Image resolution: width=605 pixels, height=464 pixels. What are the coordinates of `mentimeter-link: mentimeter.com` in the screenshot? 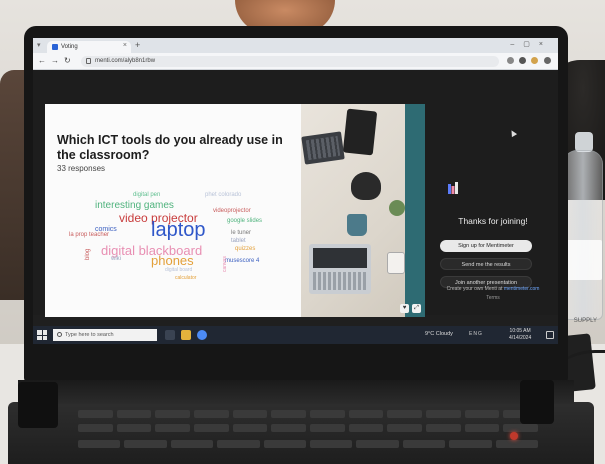 It's located at (522, 289).